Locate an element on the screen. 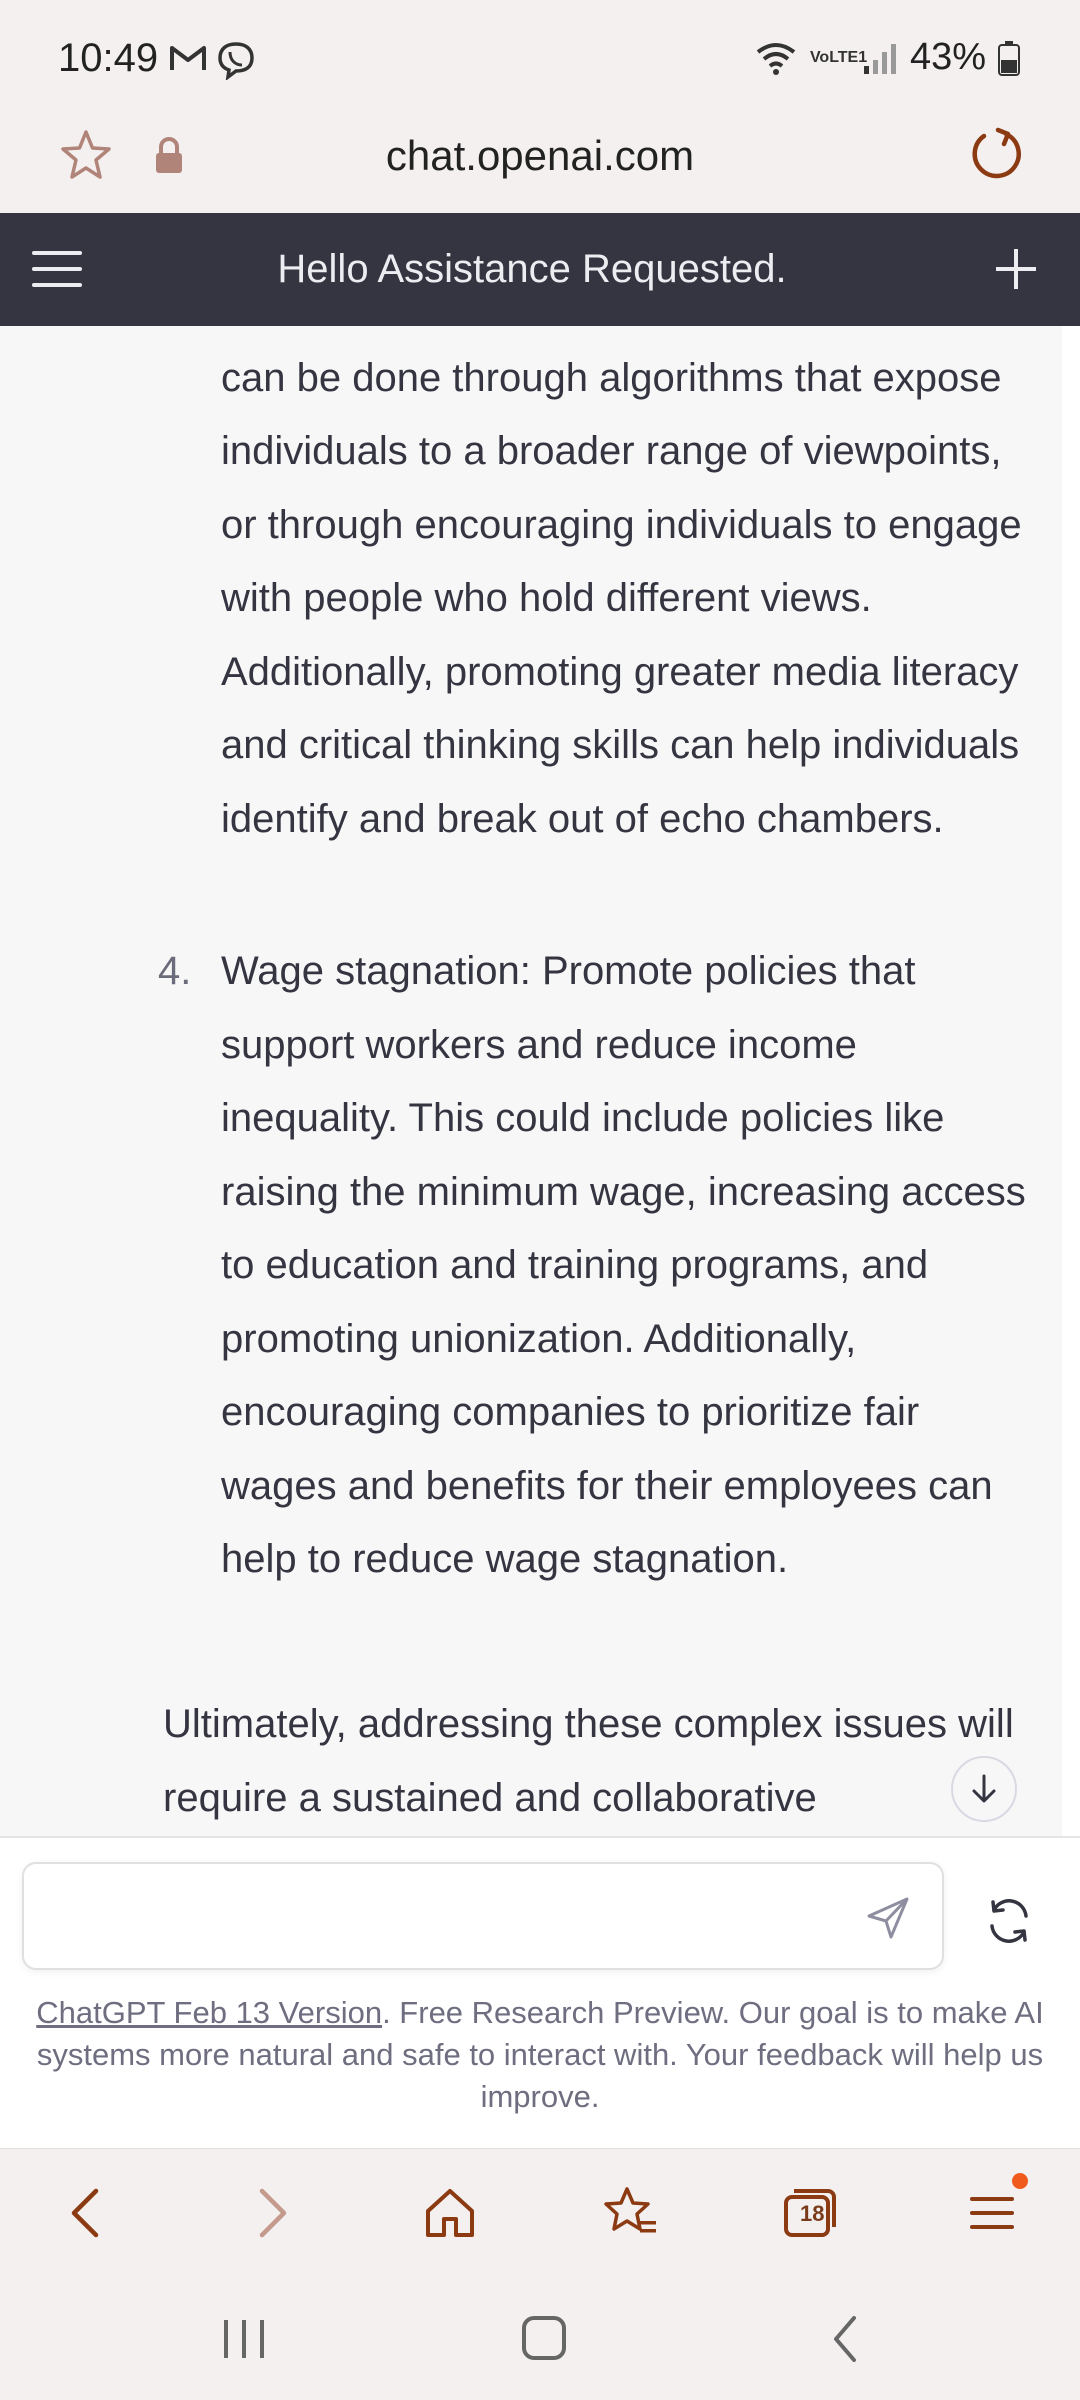 The height and width of the screenshot is (2400, 1080). recents-icon is located at coordinates (244, 2339).